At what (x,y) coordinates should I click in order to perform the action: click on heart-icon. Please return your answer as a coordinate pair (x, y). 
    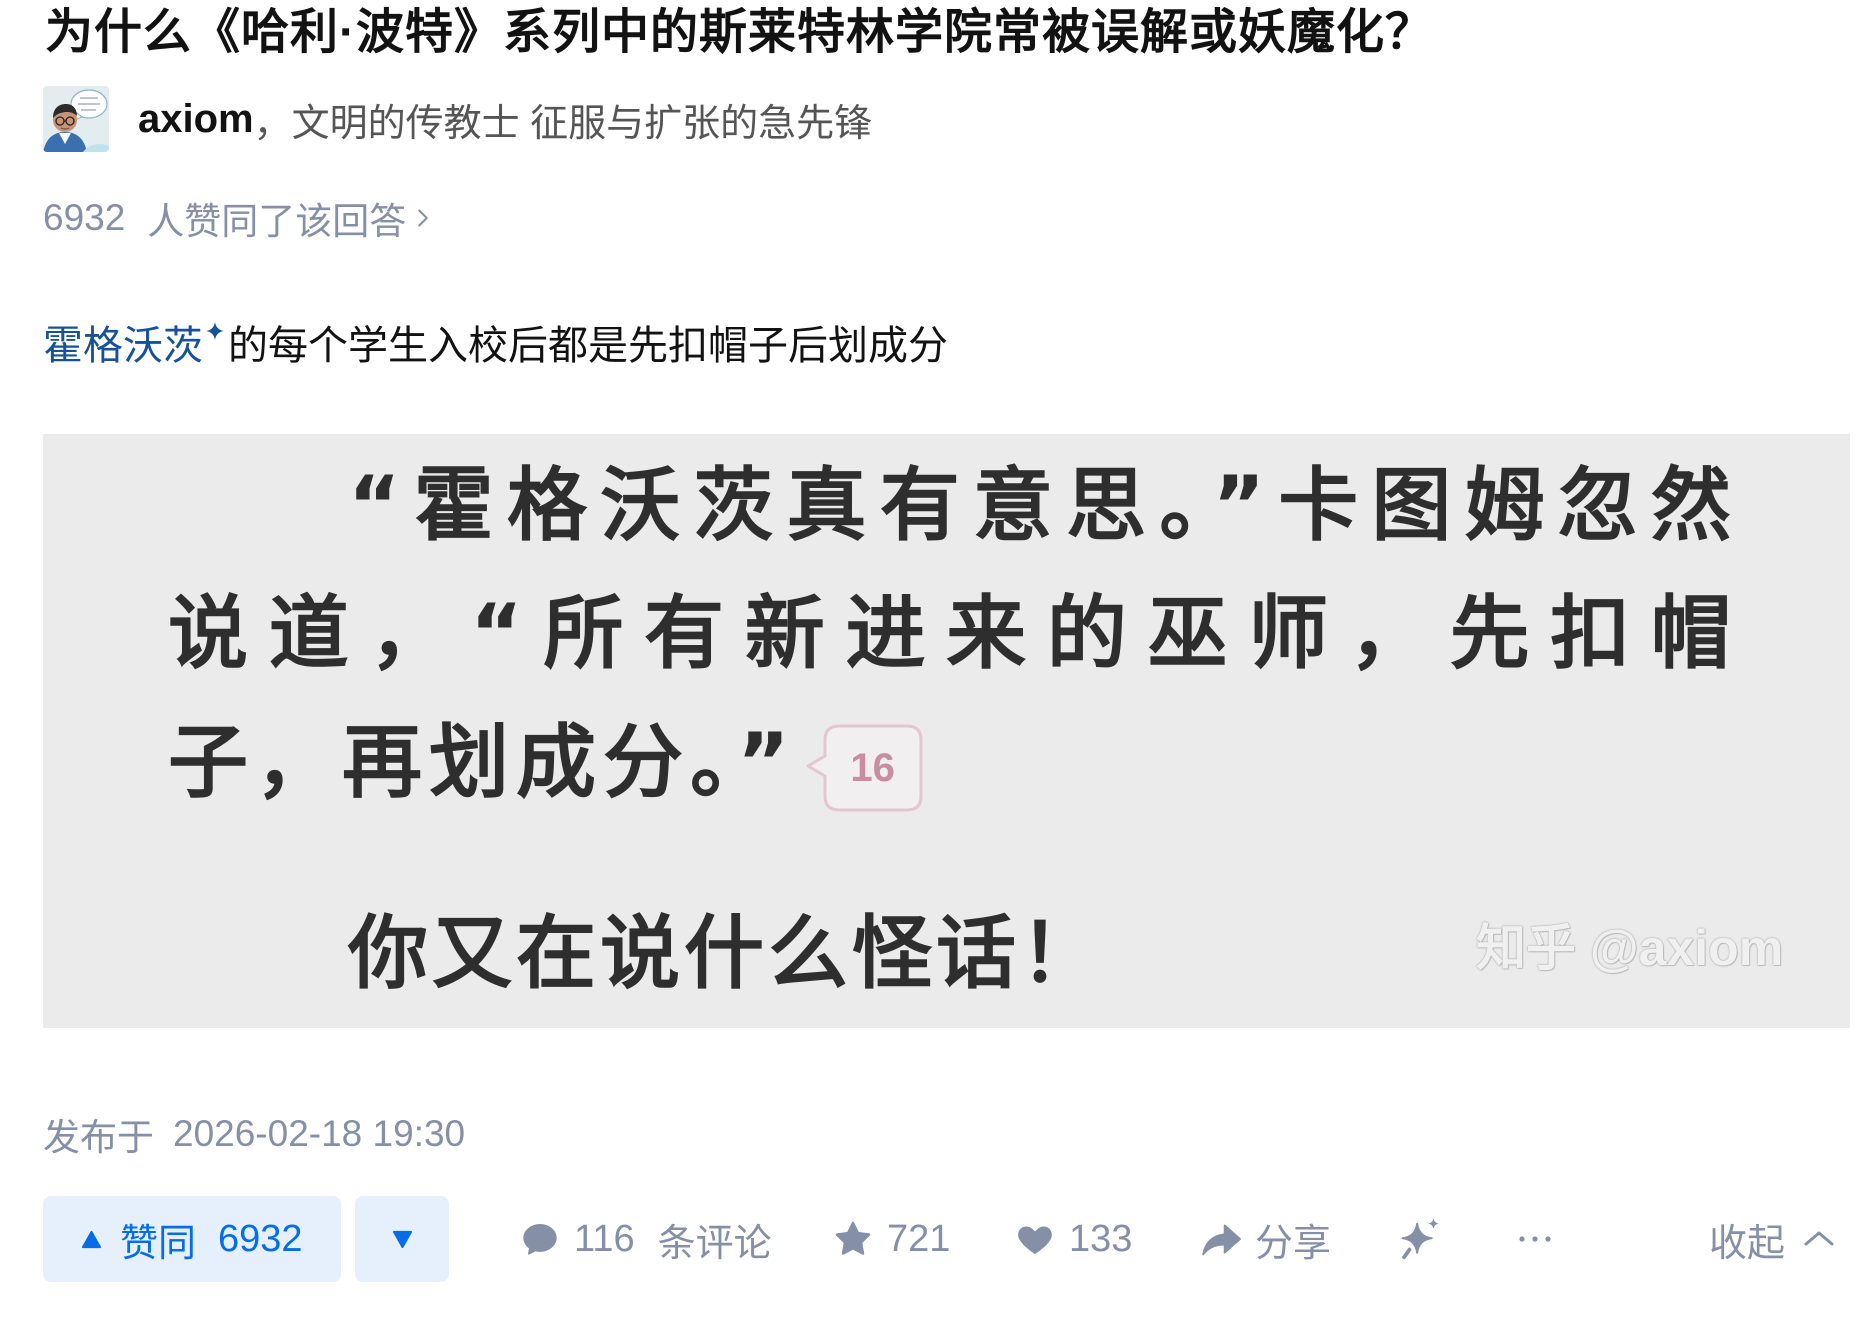
    Looking at the image, I should click on (1035, 1240).